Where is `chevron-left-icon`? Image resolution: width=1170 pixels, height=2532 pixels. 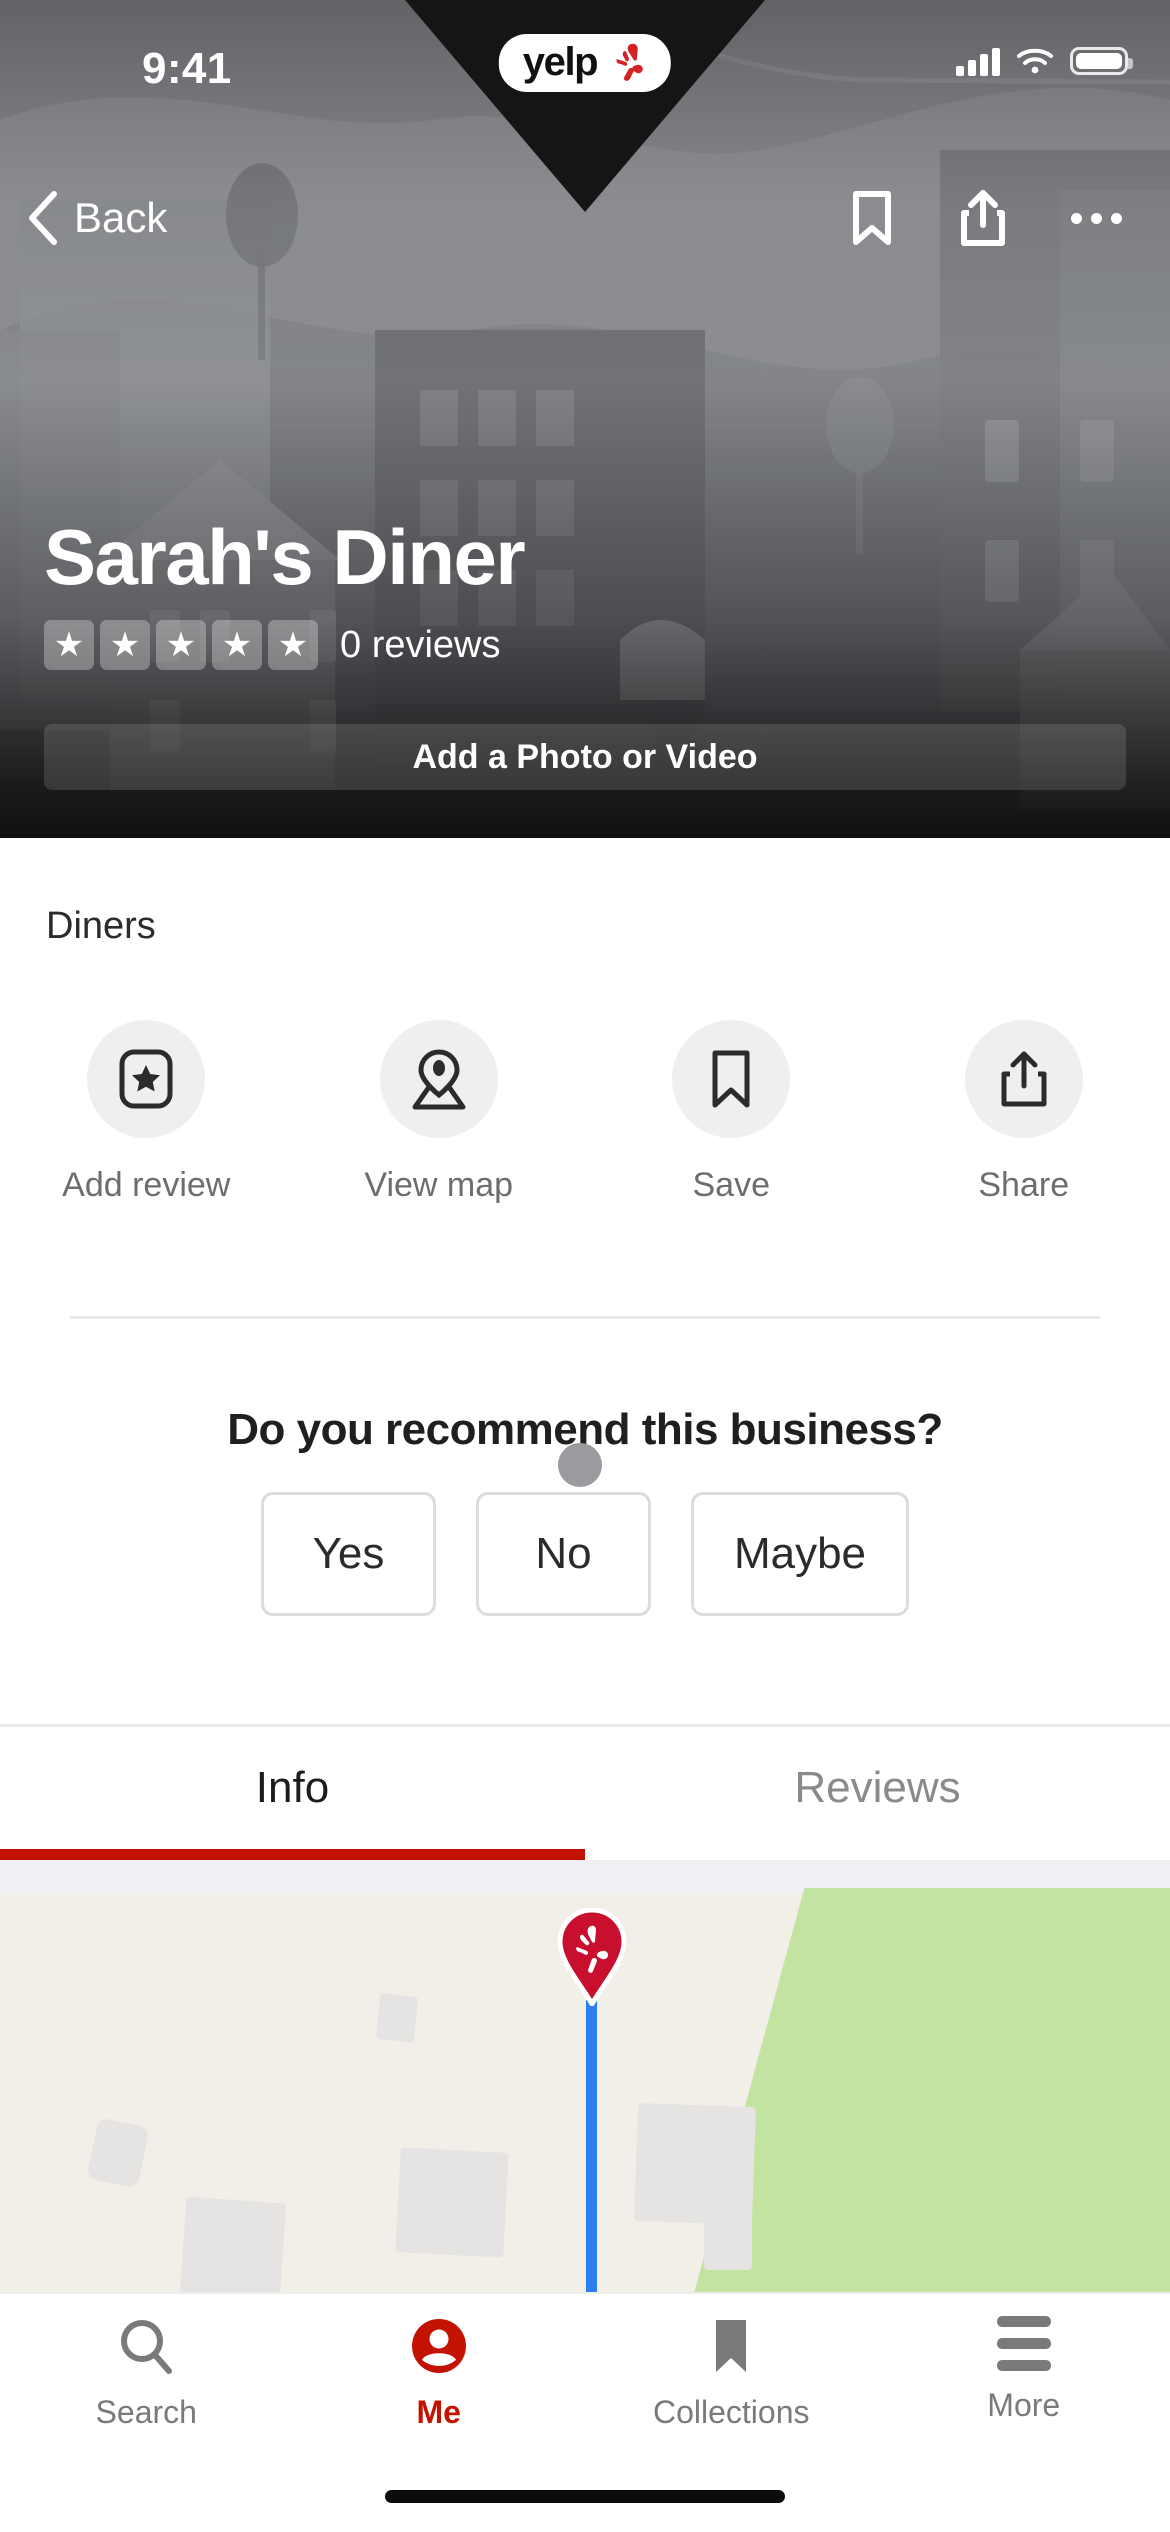
chevron-left-icon is located at coordinates (43, 218).